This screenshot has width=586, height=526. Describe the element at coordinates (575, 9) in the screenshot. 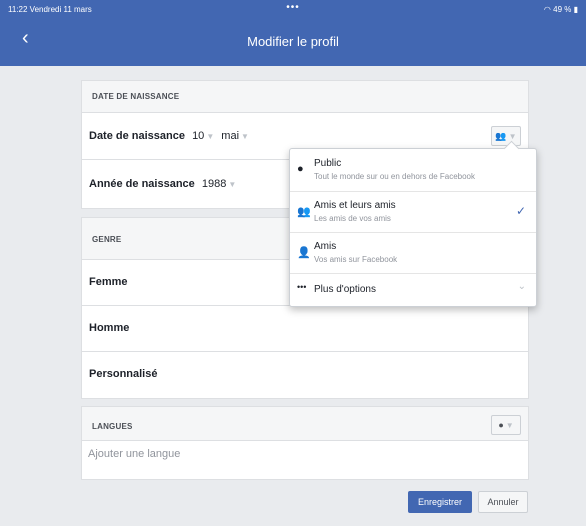

I see `battery-icon: ▮` at that location.